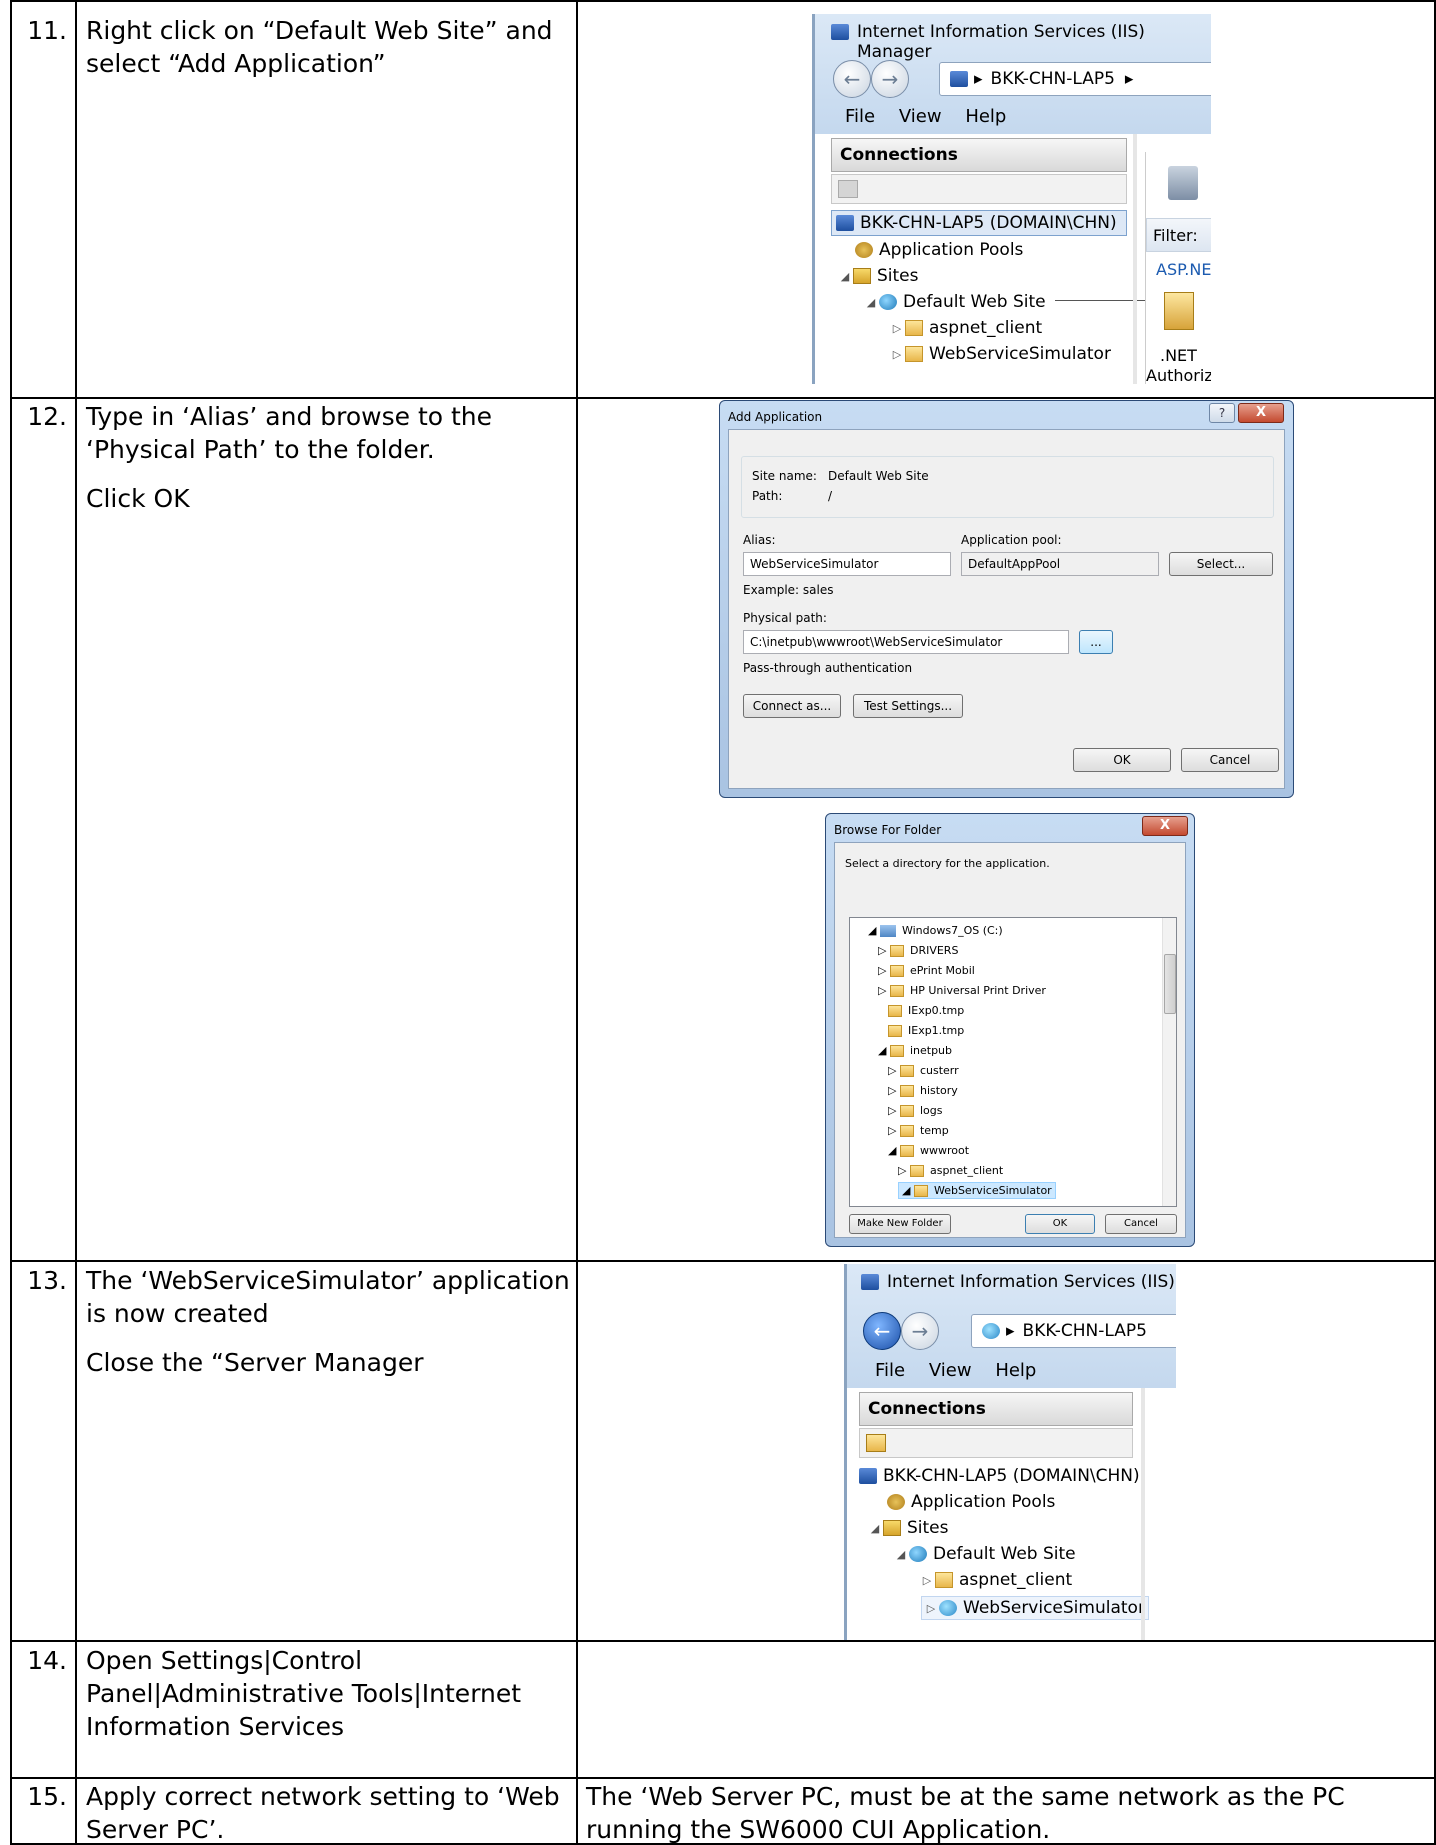 The height and width of the screenshot is (1845, 1436). Describe the element at coordinates (915, 1050) in the screenshot. I see `folder-item: ◢ inetpub` at that location.